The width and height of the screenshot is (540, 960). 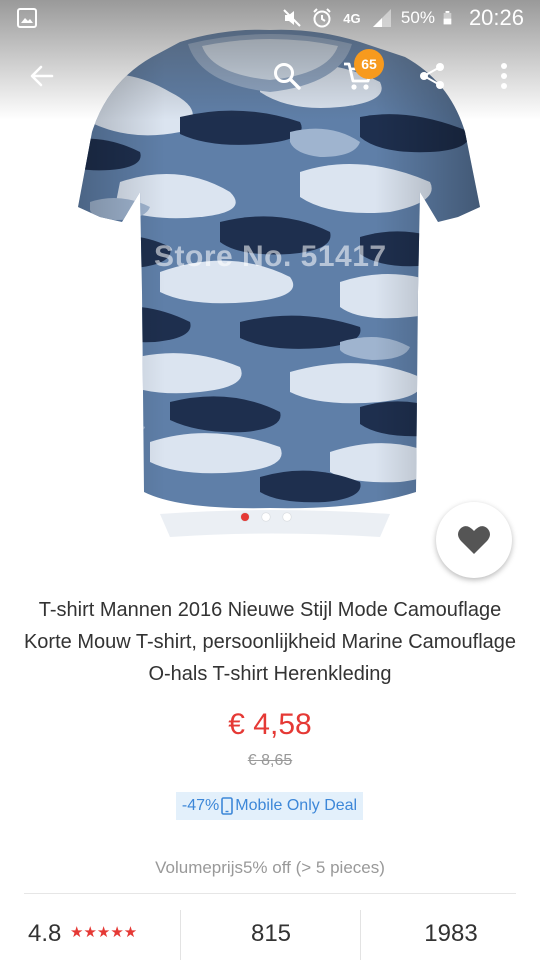 I want to click on search-icon, so click(x=287, y=76).